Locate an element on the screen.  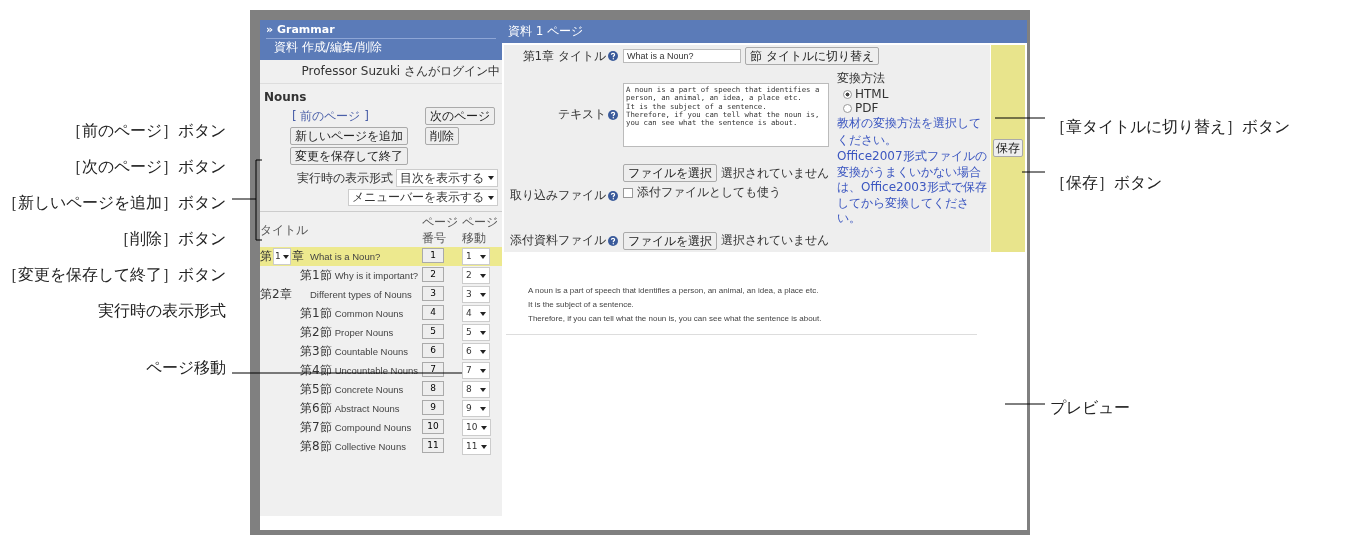
page-number-button: 8 is located at coordinates (433, 389).